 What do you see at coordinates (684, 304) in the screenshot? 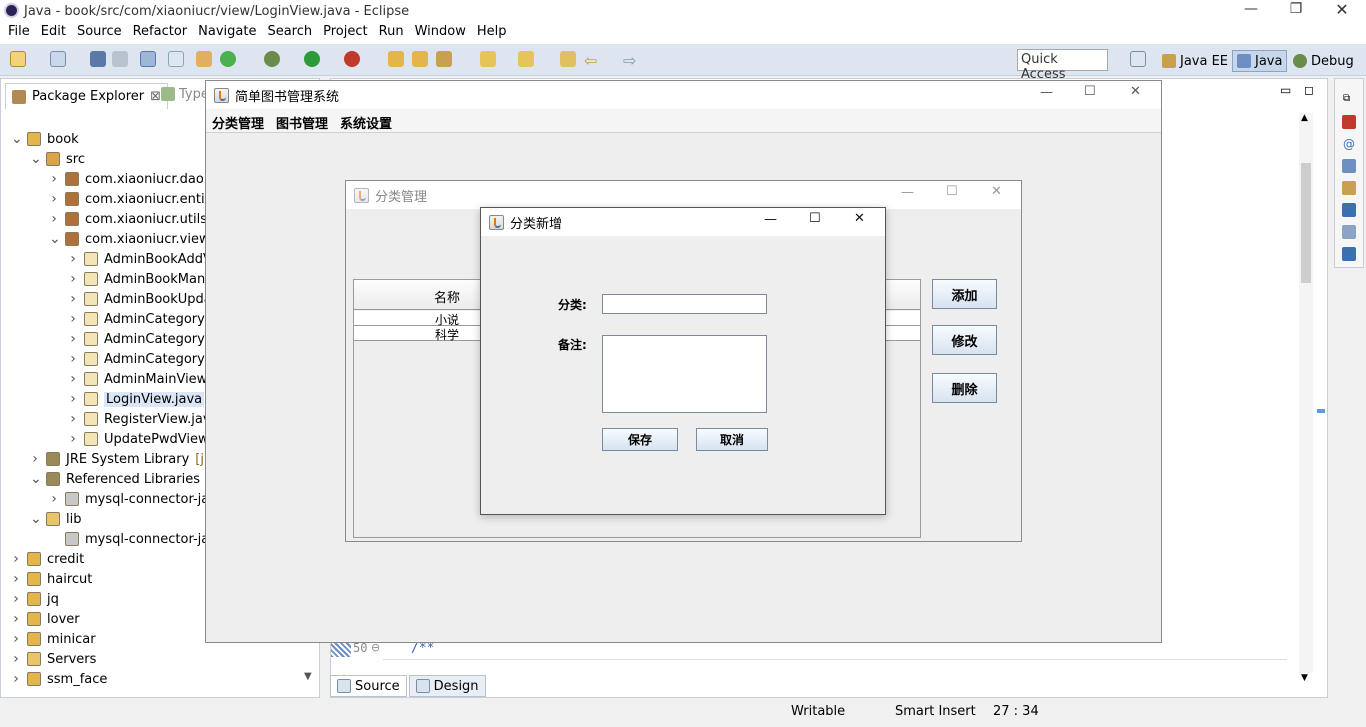
I see `category-input` at bounding box center [684, 304].